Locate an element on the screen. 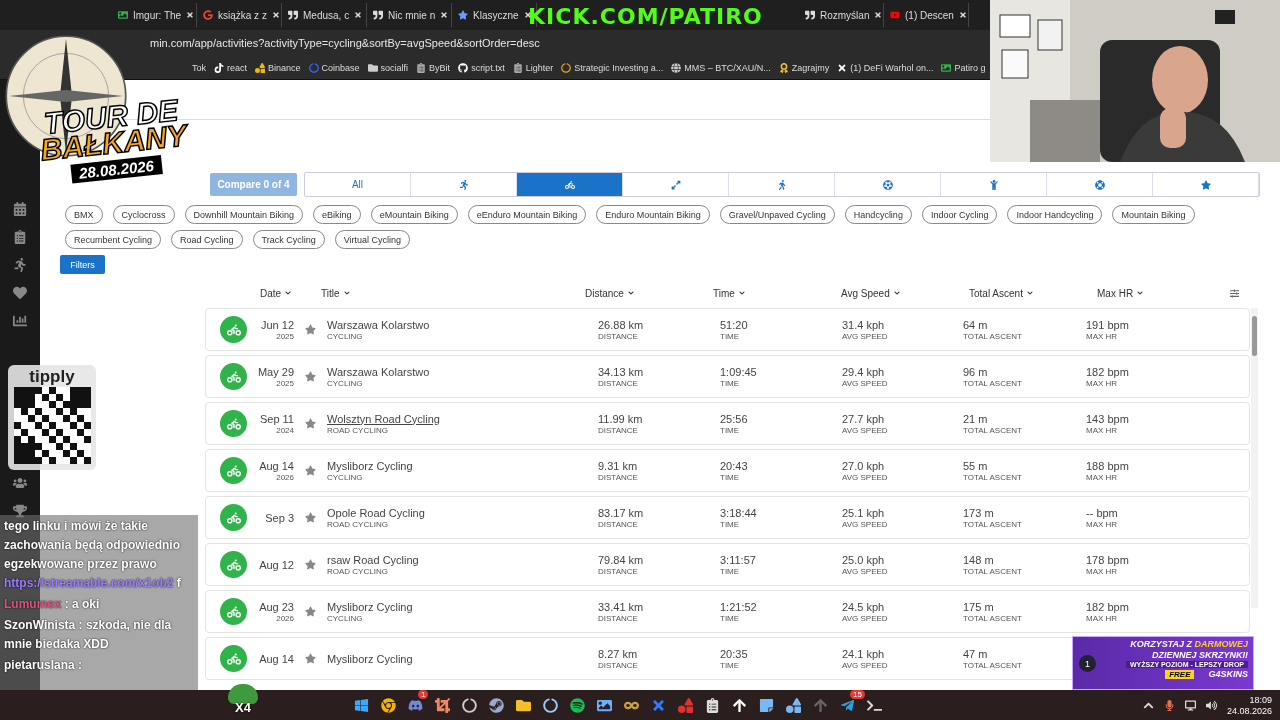 This screenshot has width=1280, height=720. bookmark-icon is located at coordinates (463, 67).